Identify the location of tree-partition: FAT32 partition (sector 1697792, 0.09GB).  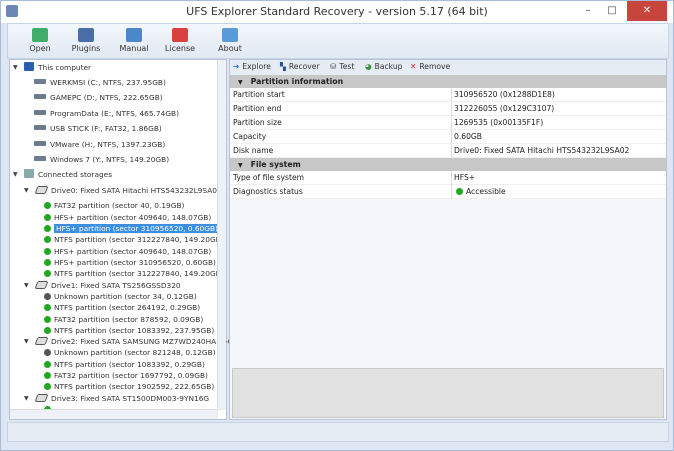
(126, 375).